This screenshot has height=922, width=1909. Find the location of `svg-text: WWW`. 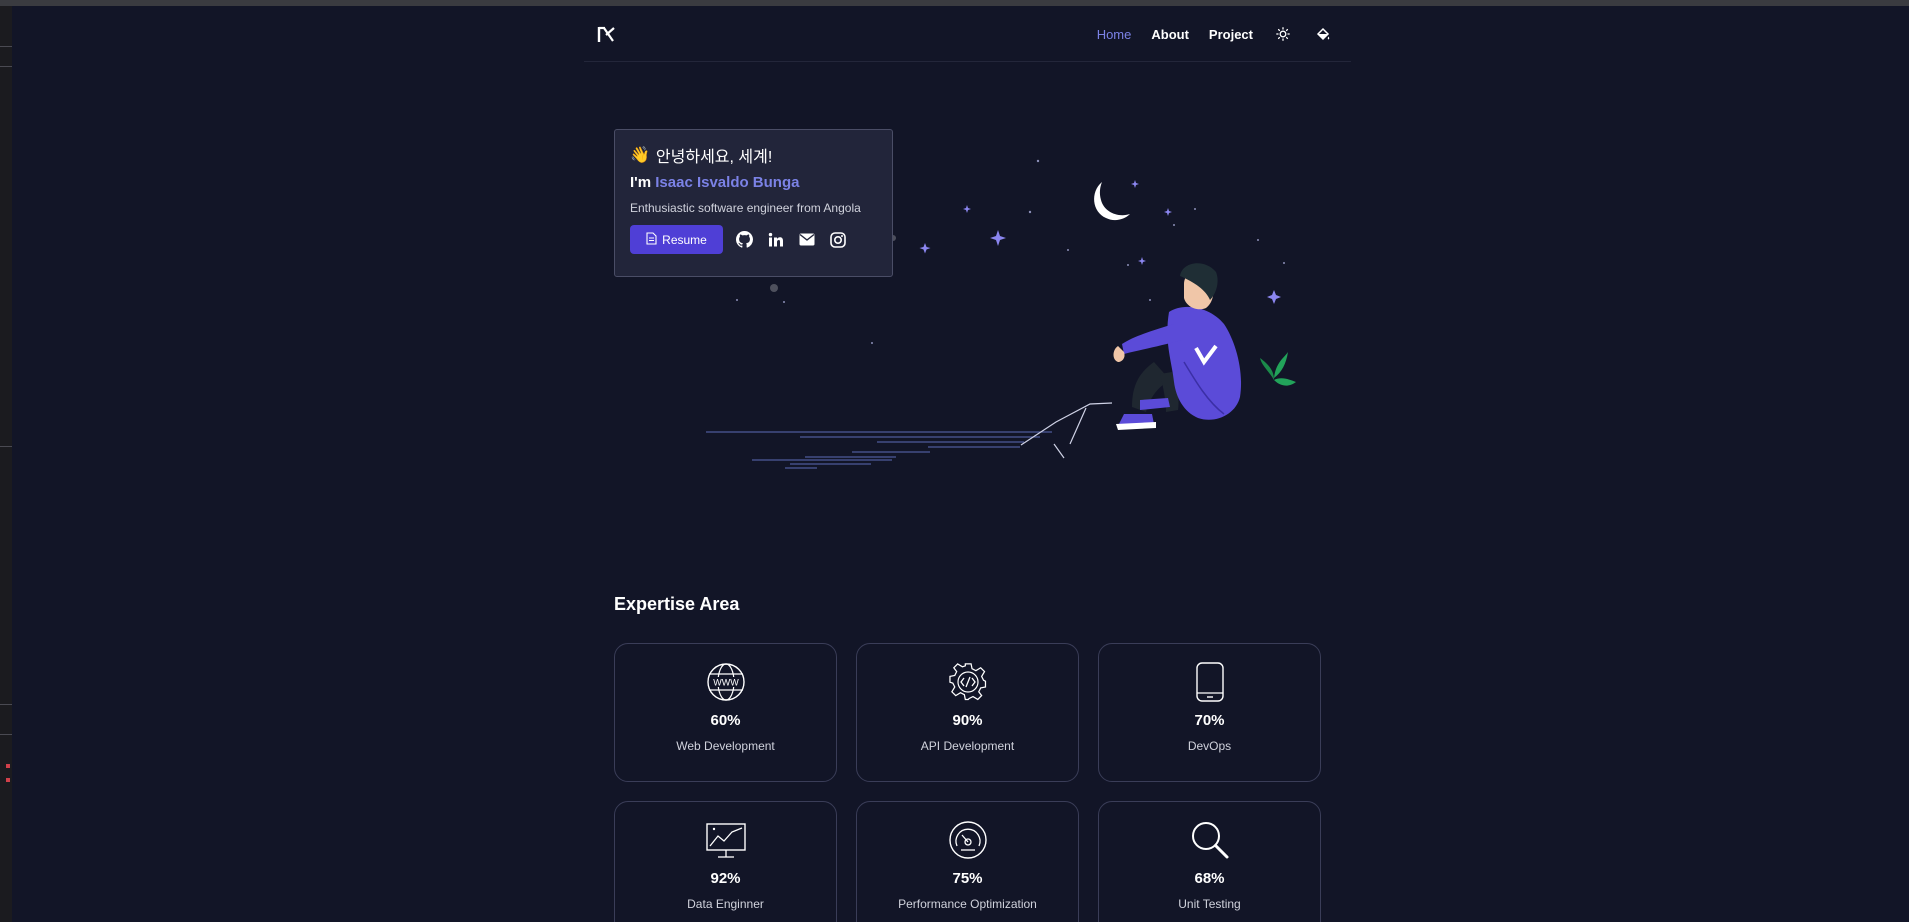

svg-text: WWW is located at coordinates (726, 683).